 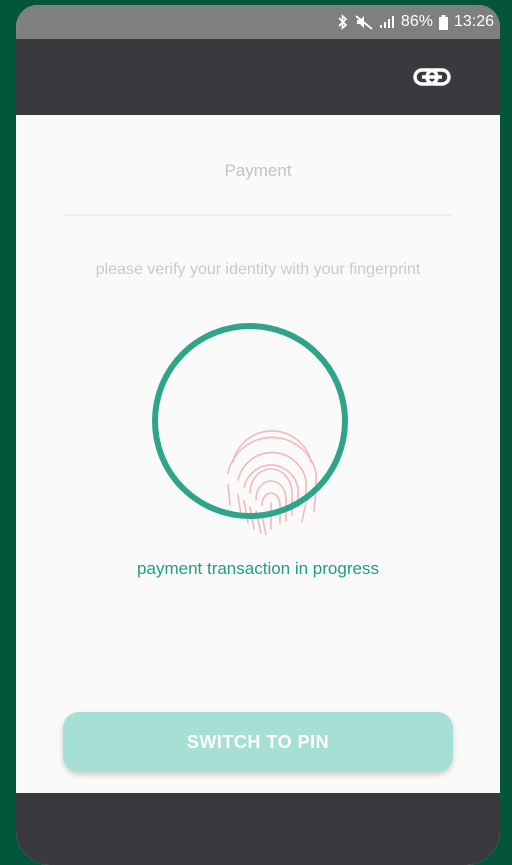 I want to click on bluetooth-icon, so click(x=343, y=22).